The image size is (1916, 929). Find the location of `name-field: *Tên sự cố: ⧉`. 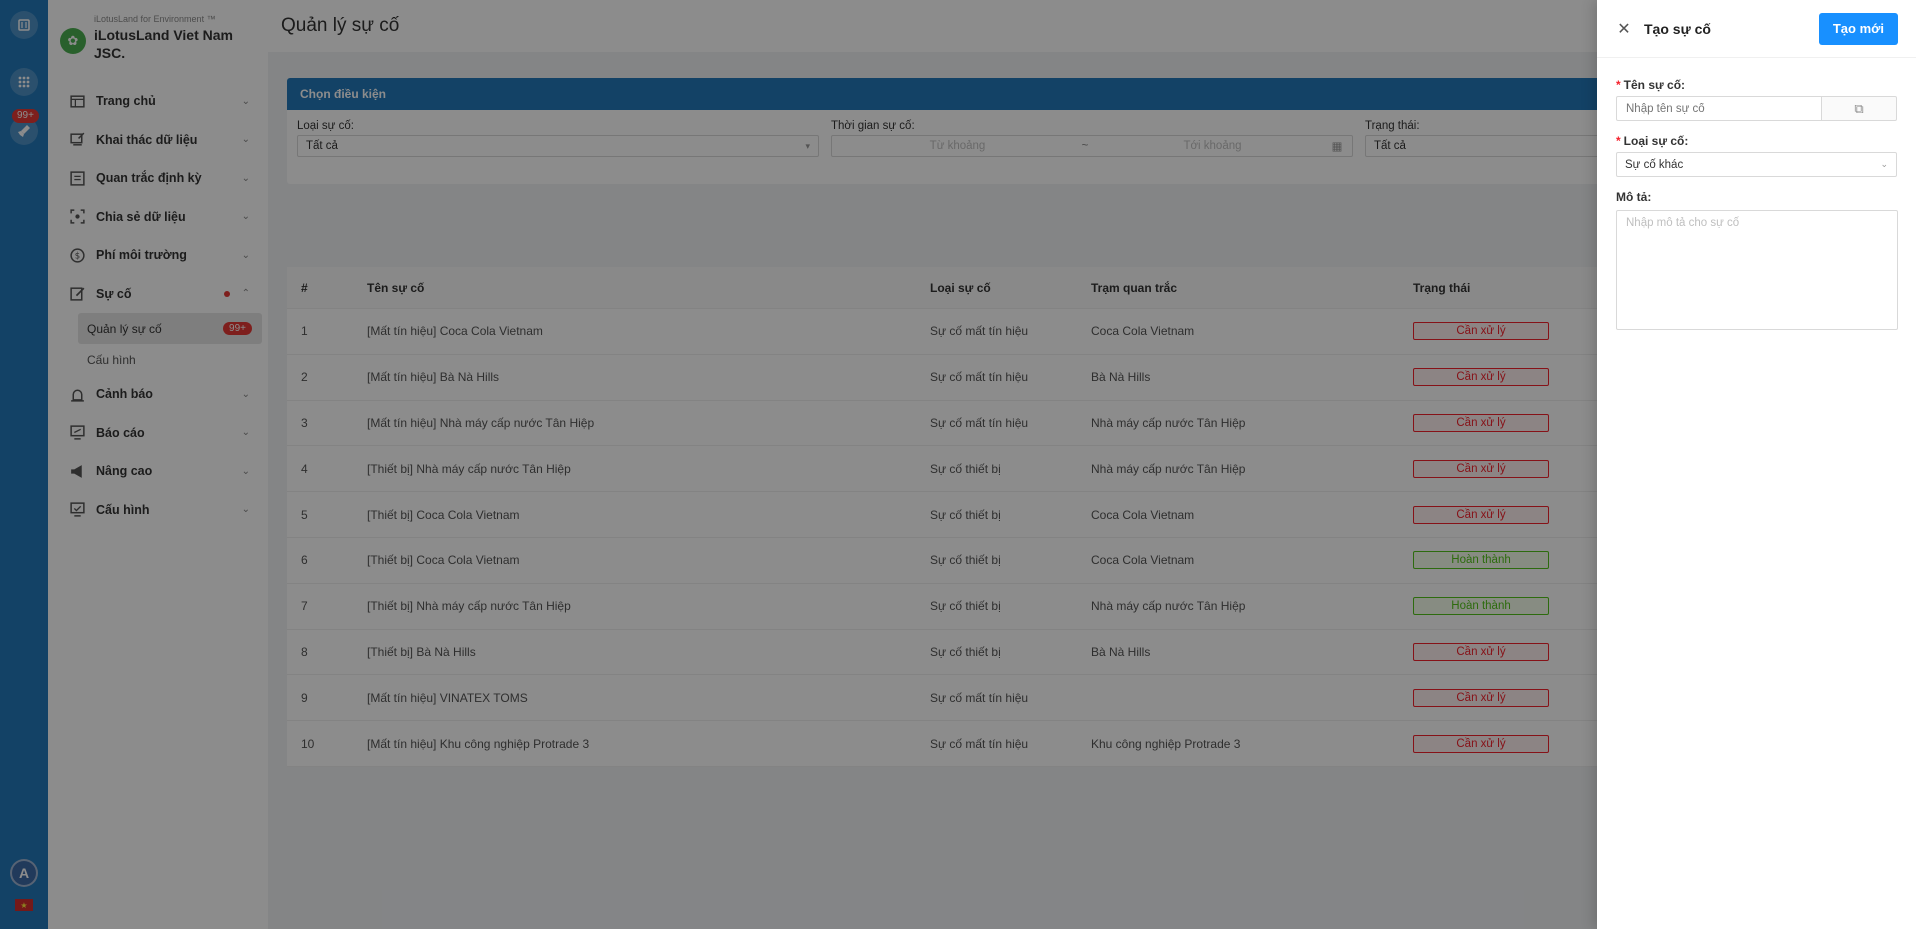

name-field: *Tên sự cố: ⧉ is located at coordinates (1756, 99).